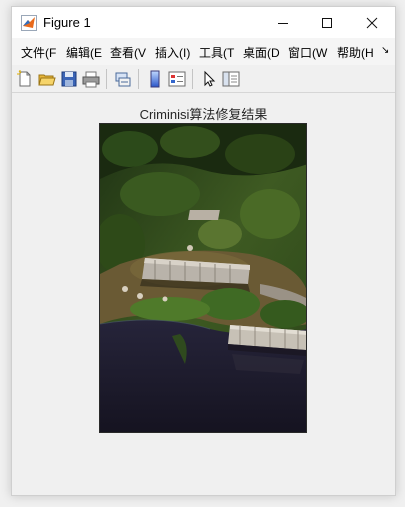  What do you see at coordinates (203, 114) in the screenshot?
I see `axes-title: Criminisi算法修复结果` at bounding box center [203, 114].